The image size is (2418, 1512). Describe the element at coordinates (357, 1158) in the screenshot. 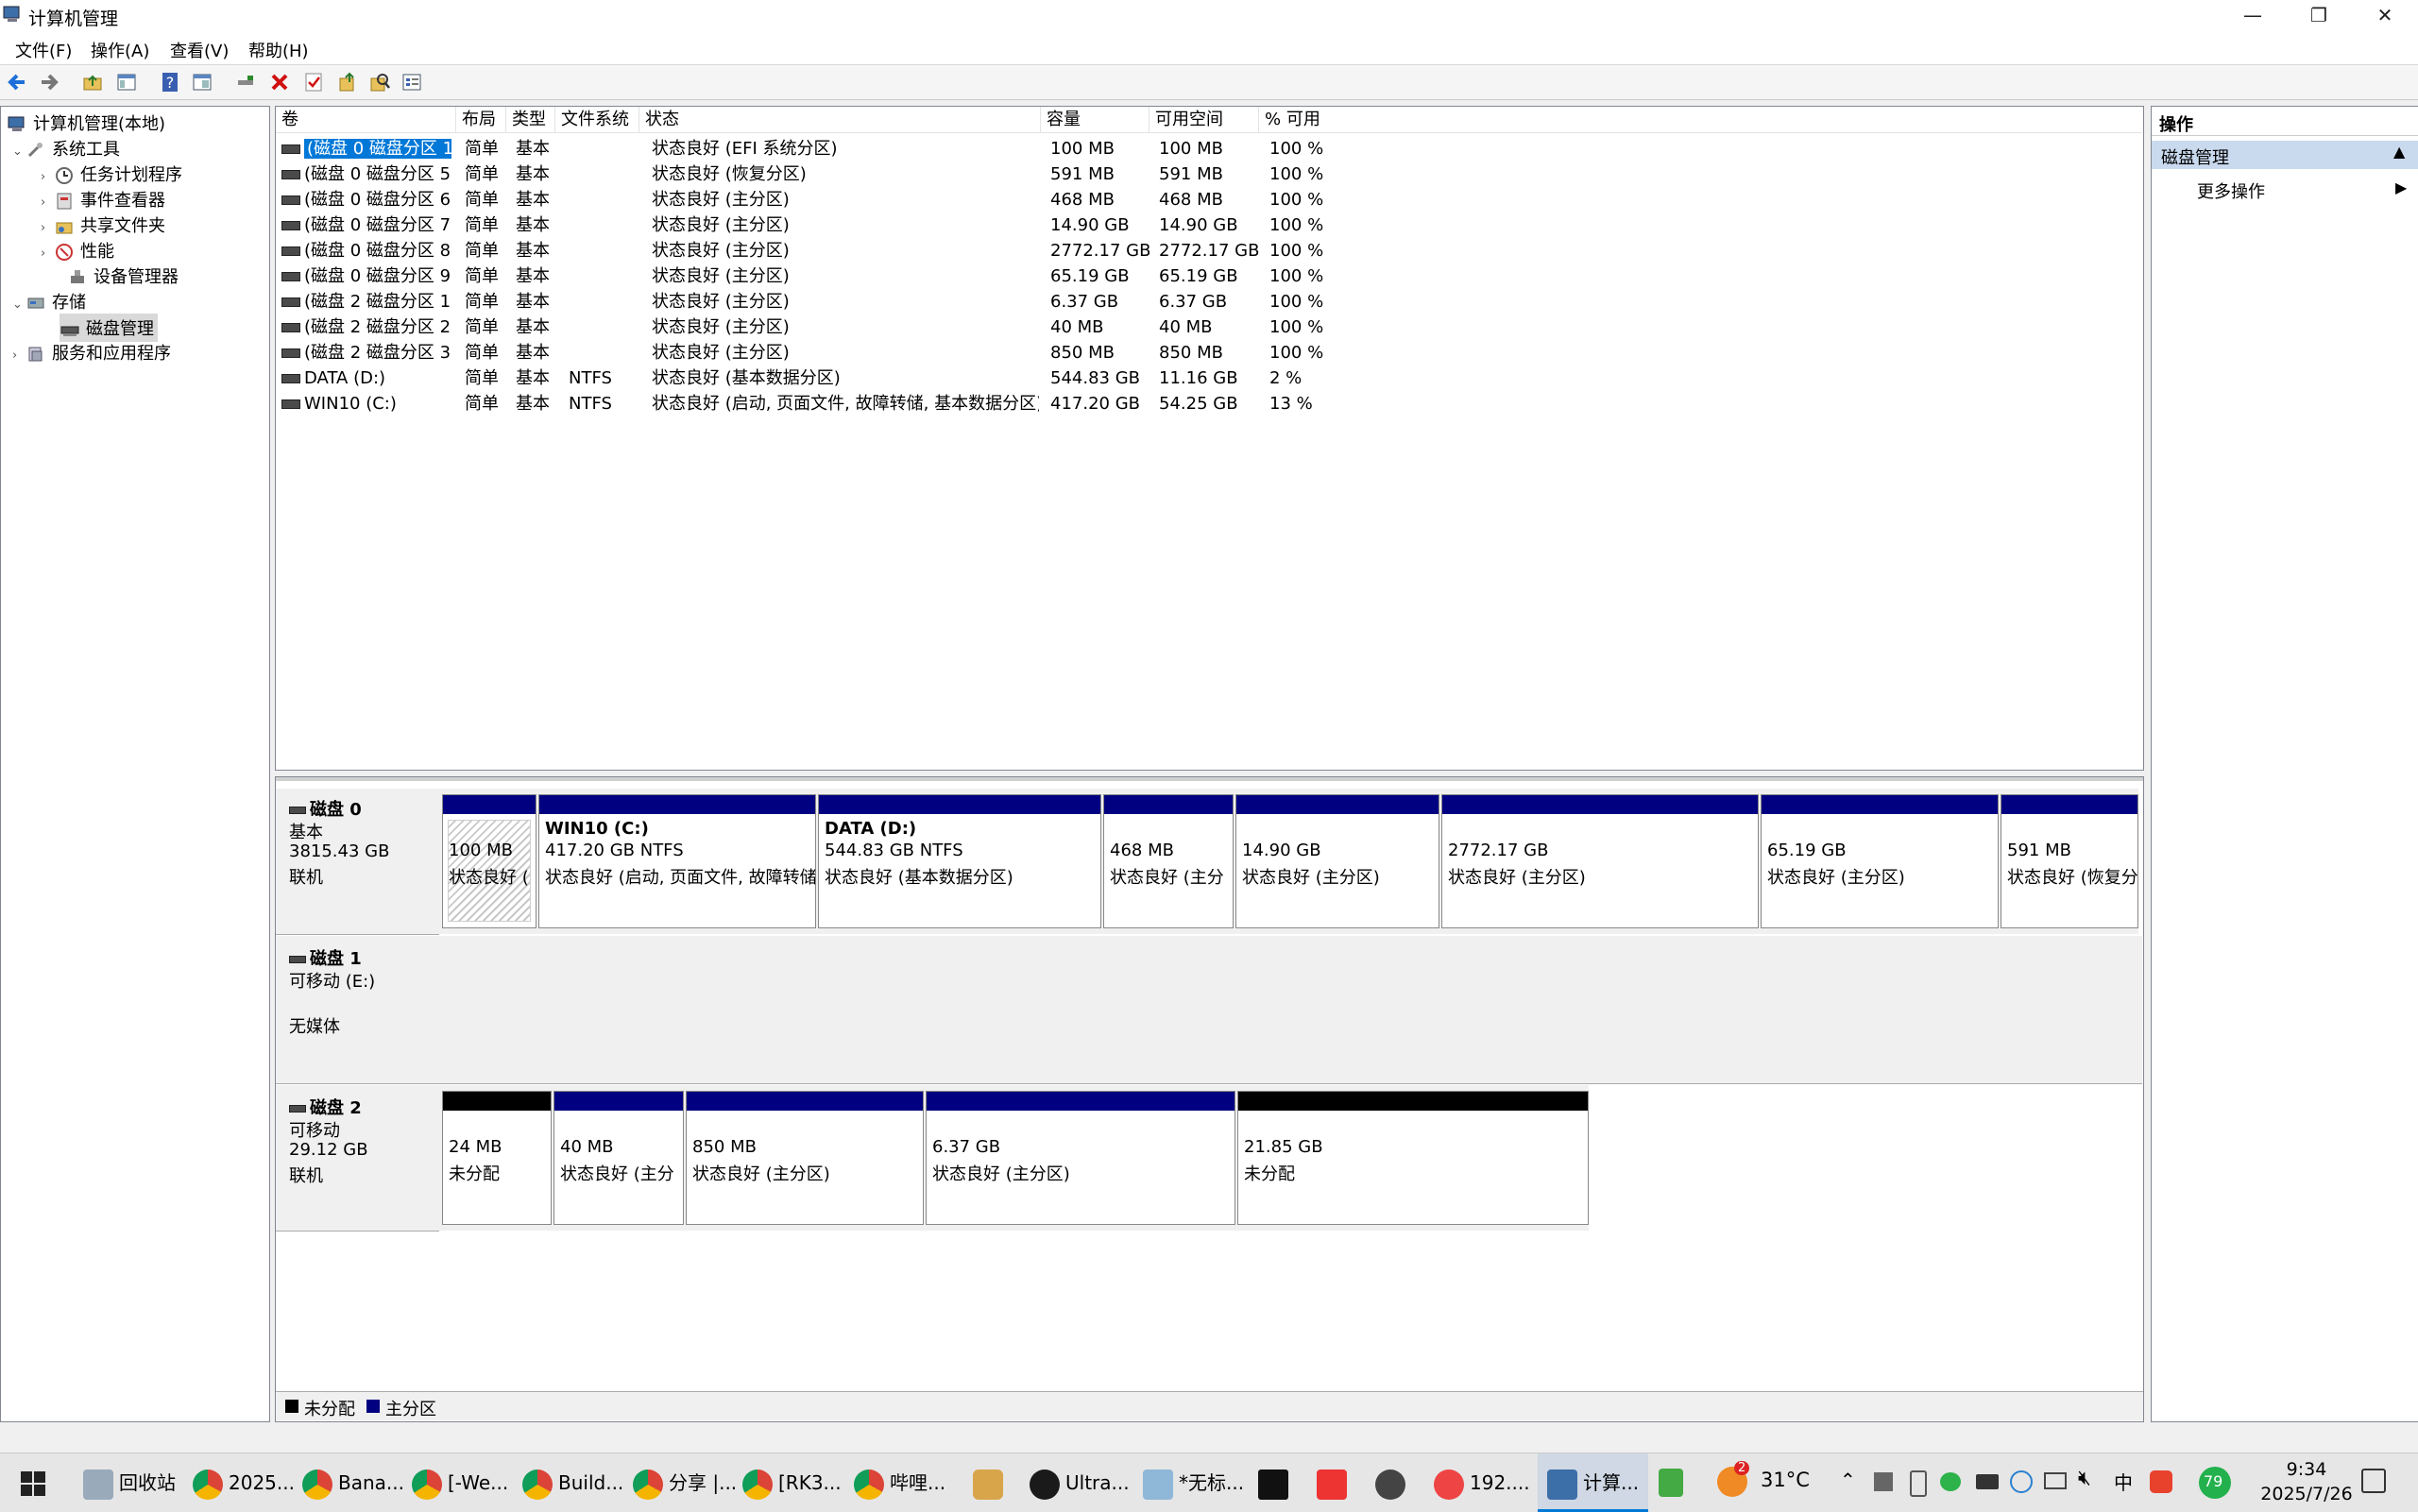

I see `disk-2-label: 磁盘 2 可移动 29.12 GB 联机` at that location.